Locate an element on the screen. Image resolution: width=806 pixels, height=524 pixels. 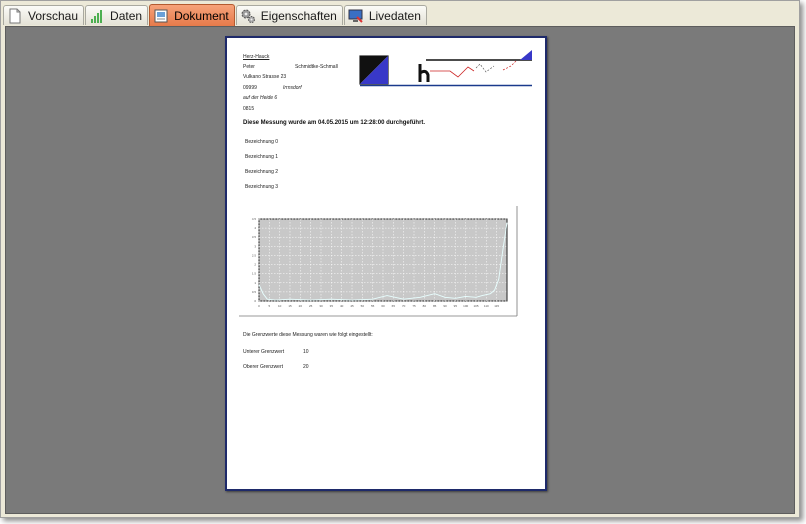
street: Vulkano Strasse 23 is located at coordinates (265, 77).